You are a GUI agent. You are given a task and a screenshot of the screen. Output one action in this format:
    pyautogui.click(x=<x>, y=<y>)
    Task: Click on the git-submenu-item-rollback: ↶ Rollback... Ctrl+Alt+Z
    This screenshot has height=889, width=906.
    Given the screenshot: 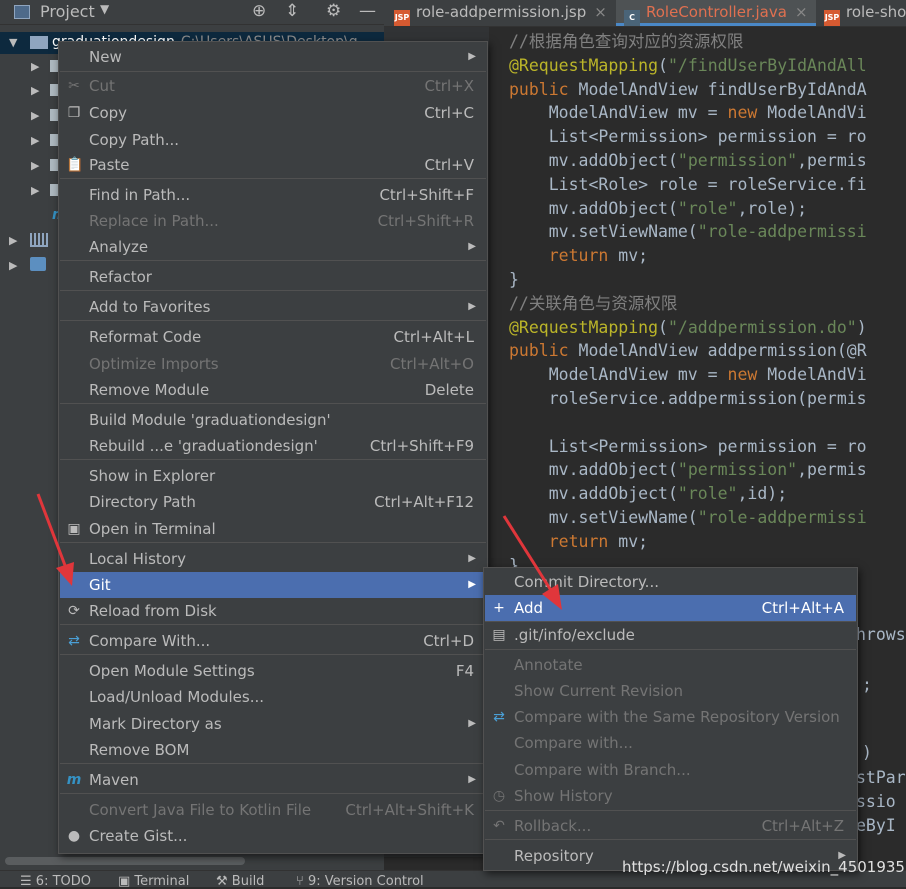 What is the action you would take?
    pyautogui.click(x=670, y=826)
    